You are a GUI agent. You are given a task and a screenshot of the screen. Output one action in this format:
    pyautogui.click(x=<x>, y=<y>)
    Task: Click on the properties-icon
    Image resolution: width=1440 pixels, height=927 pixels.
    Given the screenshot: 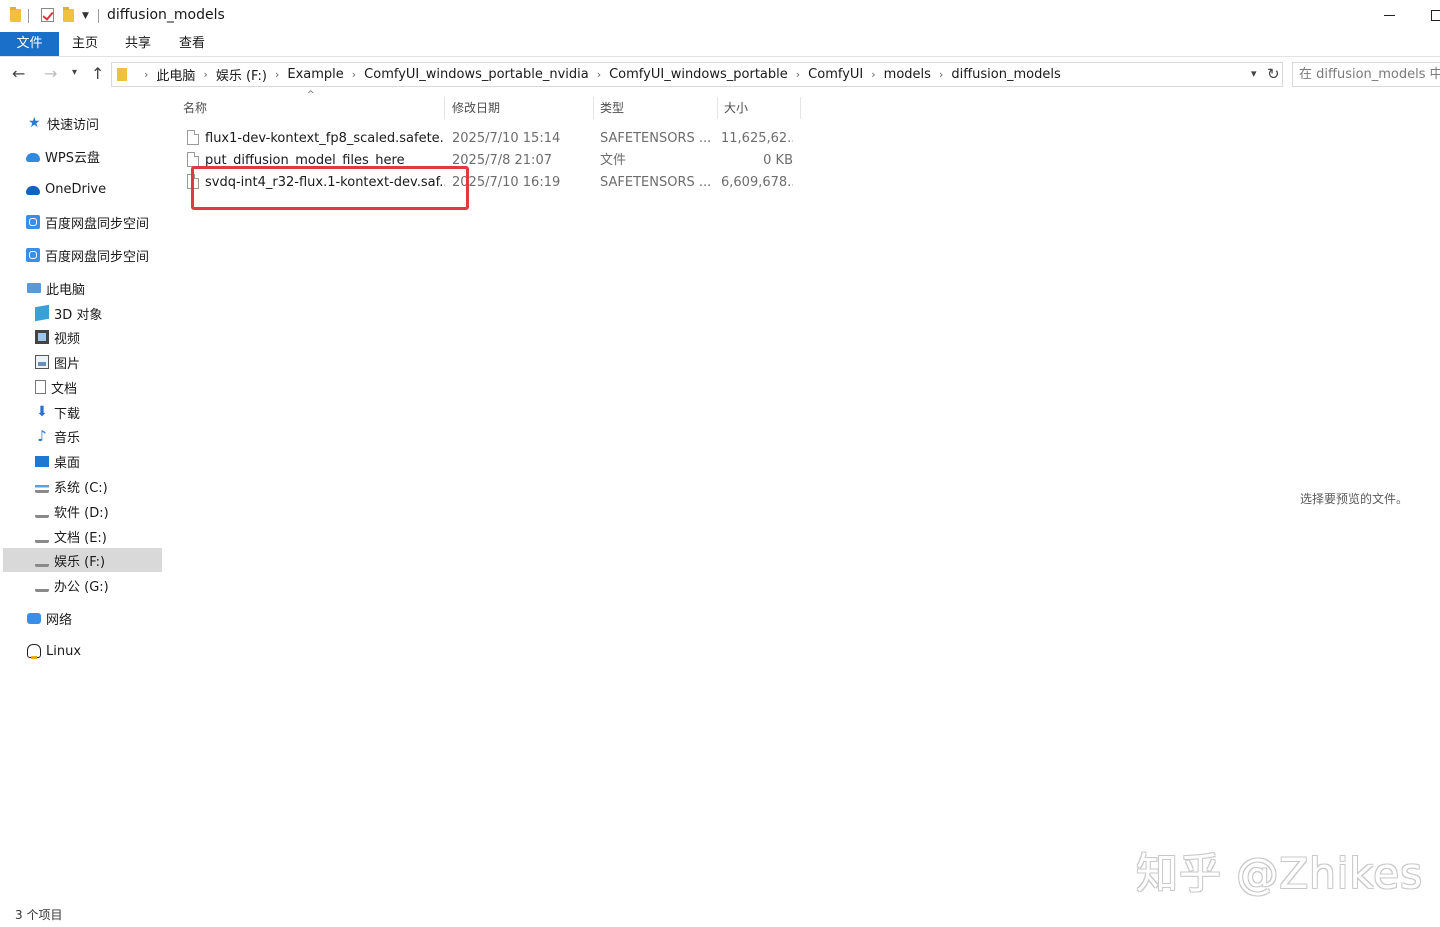 What is the action you would take?
    pyautogui.click(x=47, y=15)
    